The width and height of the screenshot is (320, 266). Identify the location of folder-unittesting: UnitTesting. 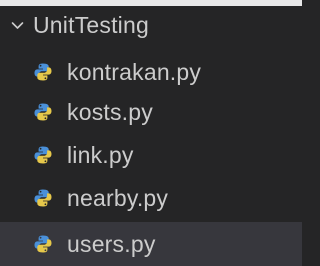
(151, 25).